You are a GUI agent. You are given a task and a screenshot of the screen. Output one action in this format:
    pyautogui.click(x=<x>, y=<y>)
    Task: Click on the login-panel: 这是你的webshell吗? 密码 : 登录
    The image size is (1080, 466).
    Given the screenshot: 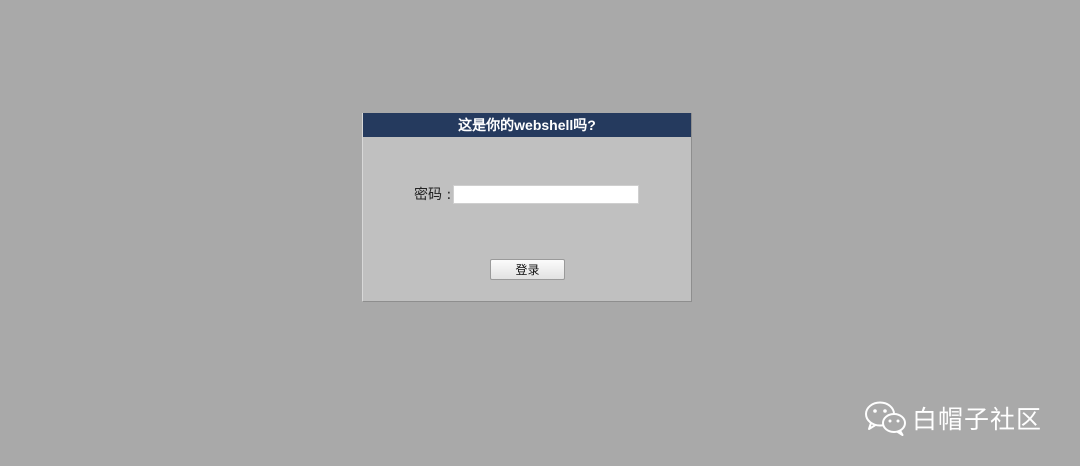 What is the action you would take?
    pyautogui.click(x=527, y=207)
    